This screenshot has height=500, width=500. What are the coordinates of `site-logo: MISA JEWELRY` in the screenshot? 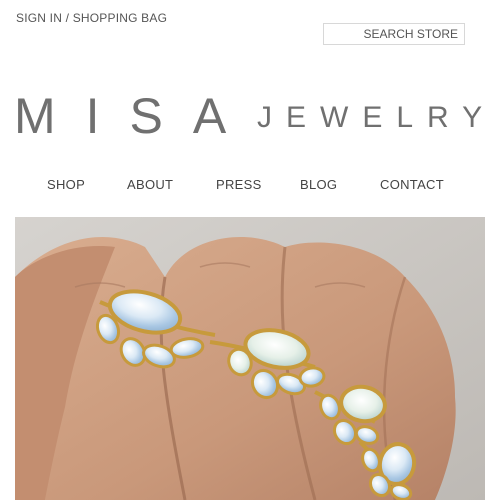 It's located at (251, 116).